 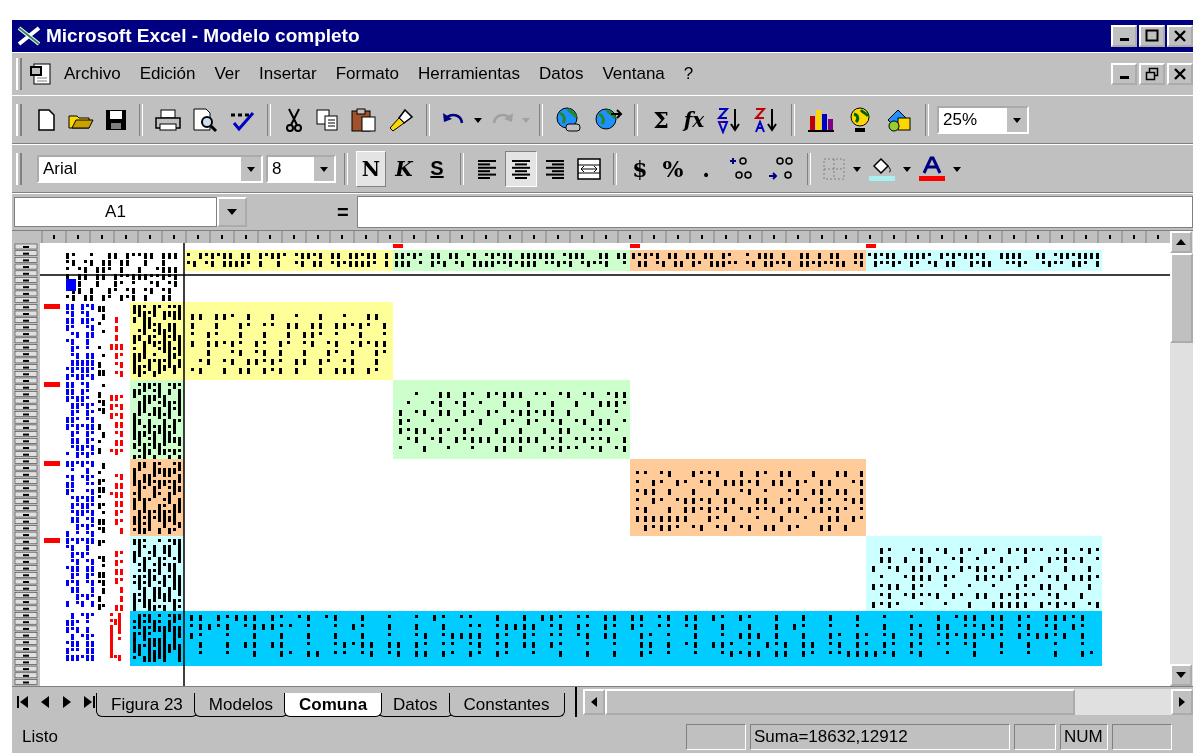 I want to click on menu-item: Formato, so click(x=366, y=74).